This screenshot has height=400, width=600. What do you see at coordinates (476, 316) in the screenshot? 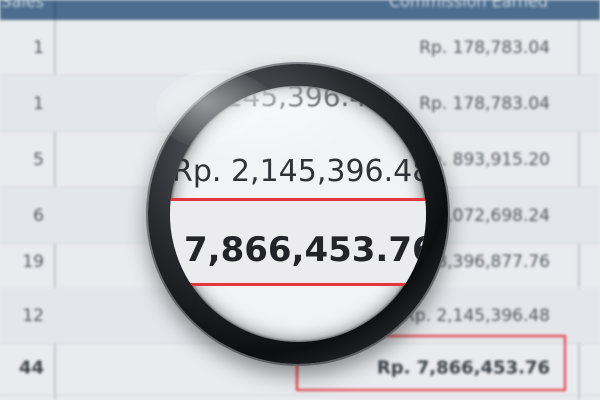
I see `commission-cell: Rp. 2,145,396.48` at bounding box center [476, 316].